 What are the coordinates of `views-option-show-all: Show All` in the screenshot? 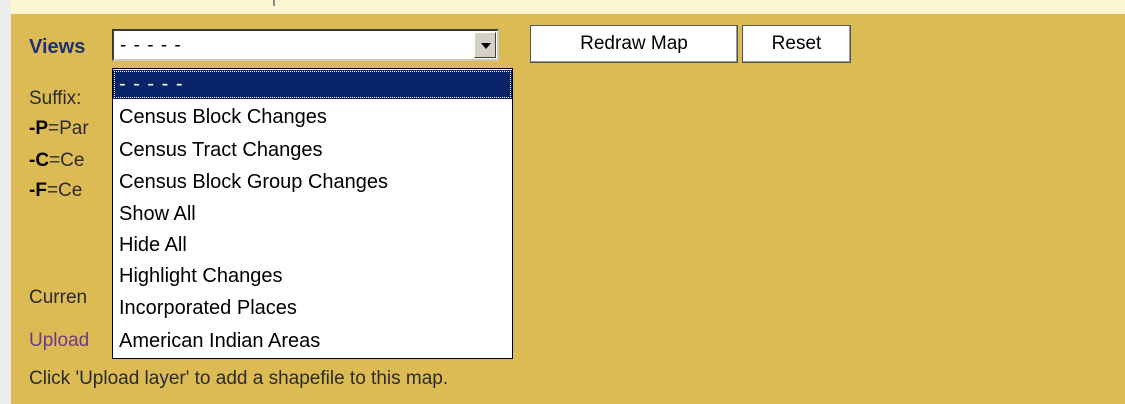 It's located at (312, 214).